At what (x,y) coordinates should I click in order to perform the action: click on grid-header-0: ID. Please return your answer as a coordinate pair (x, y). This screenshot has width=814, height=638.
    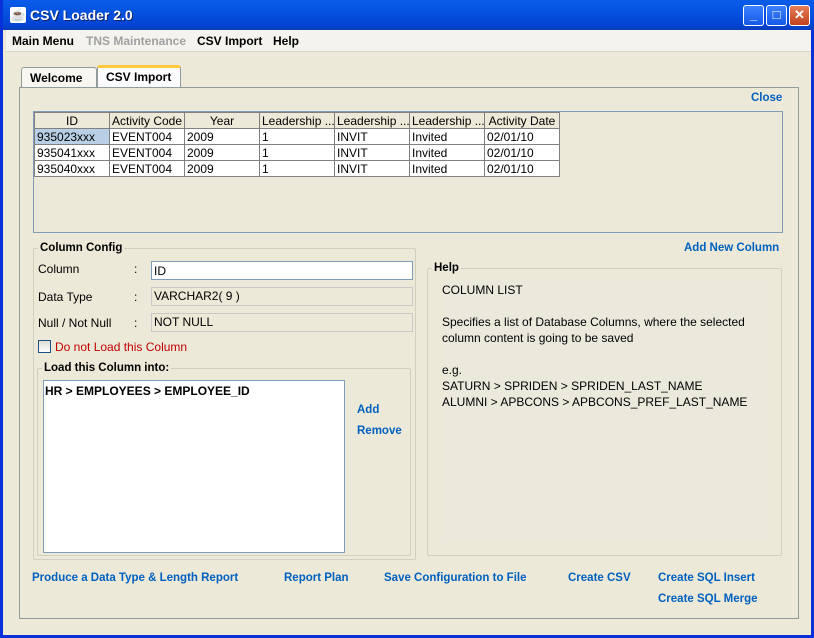
    Looking at the image, I should click on (72, 120).